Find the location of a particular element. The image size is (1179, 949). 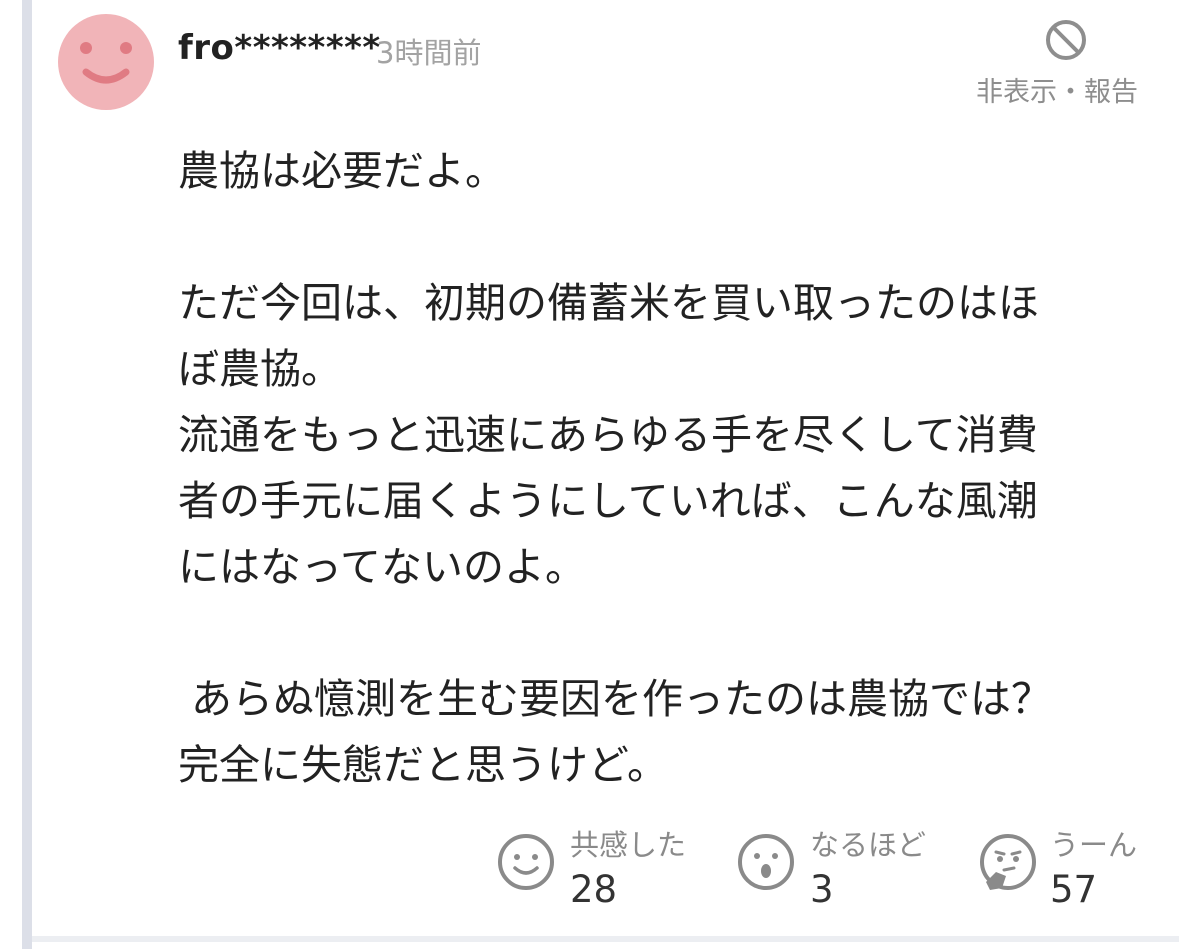

reaction-label: 共感した is located at coordinates (628, 845).